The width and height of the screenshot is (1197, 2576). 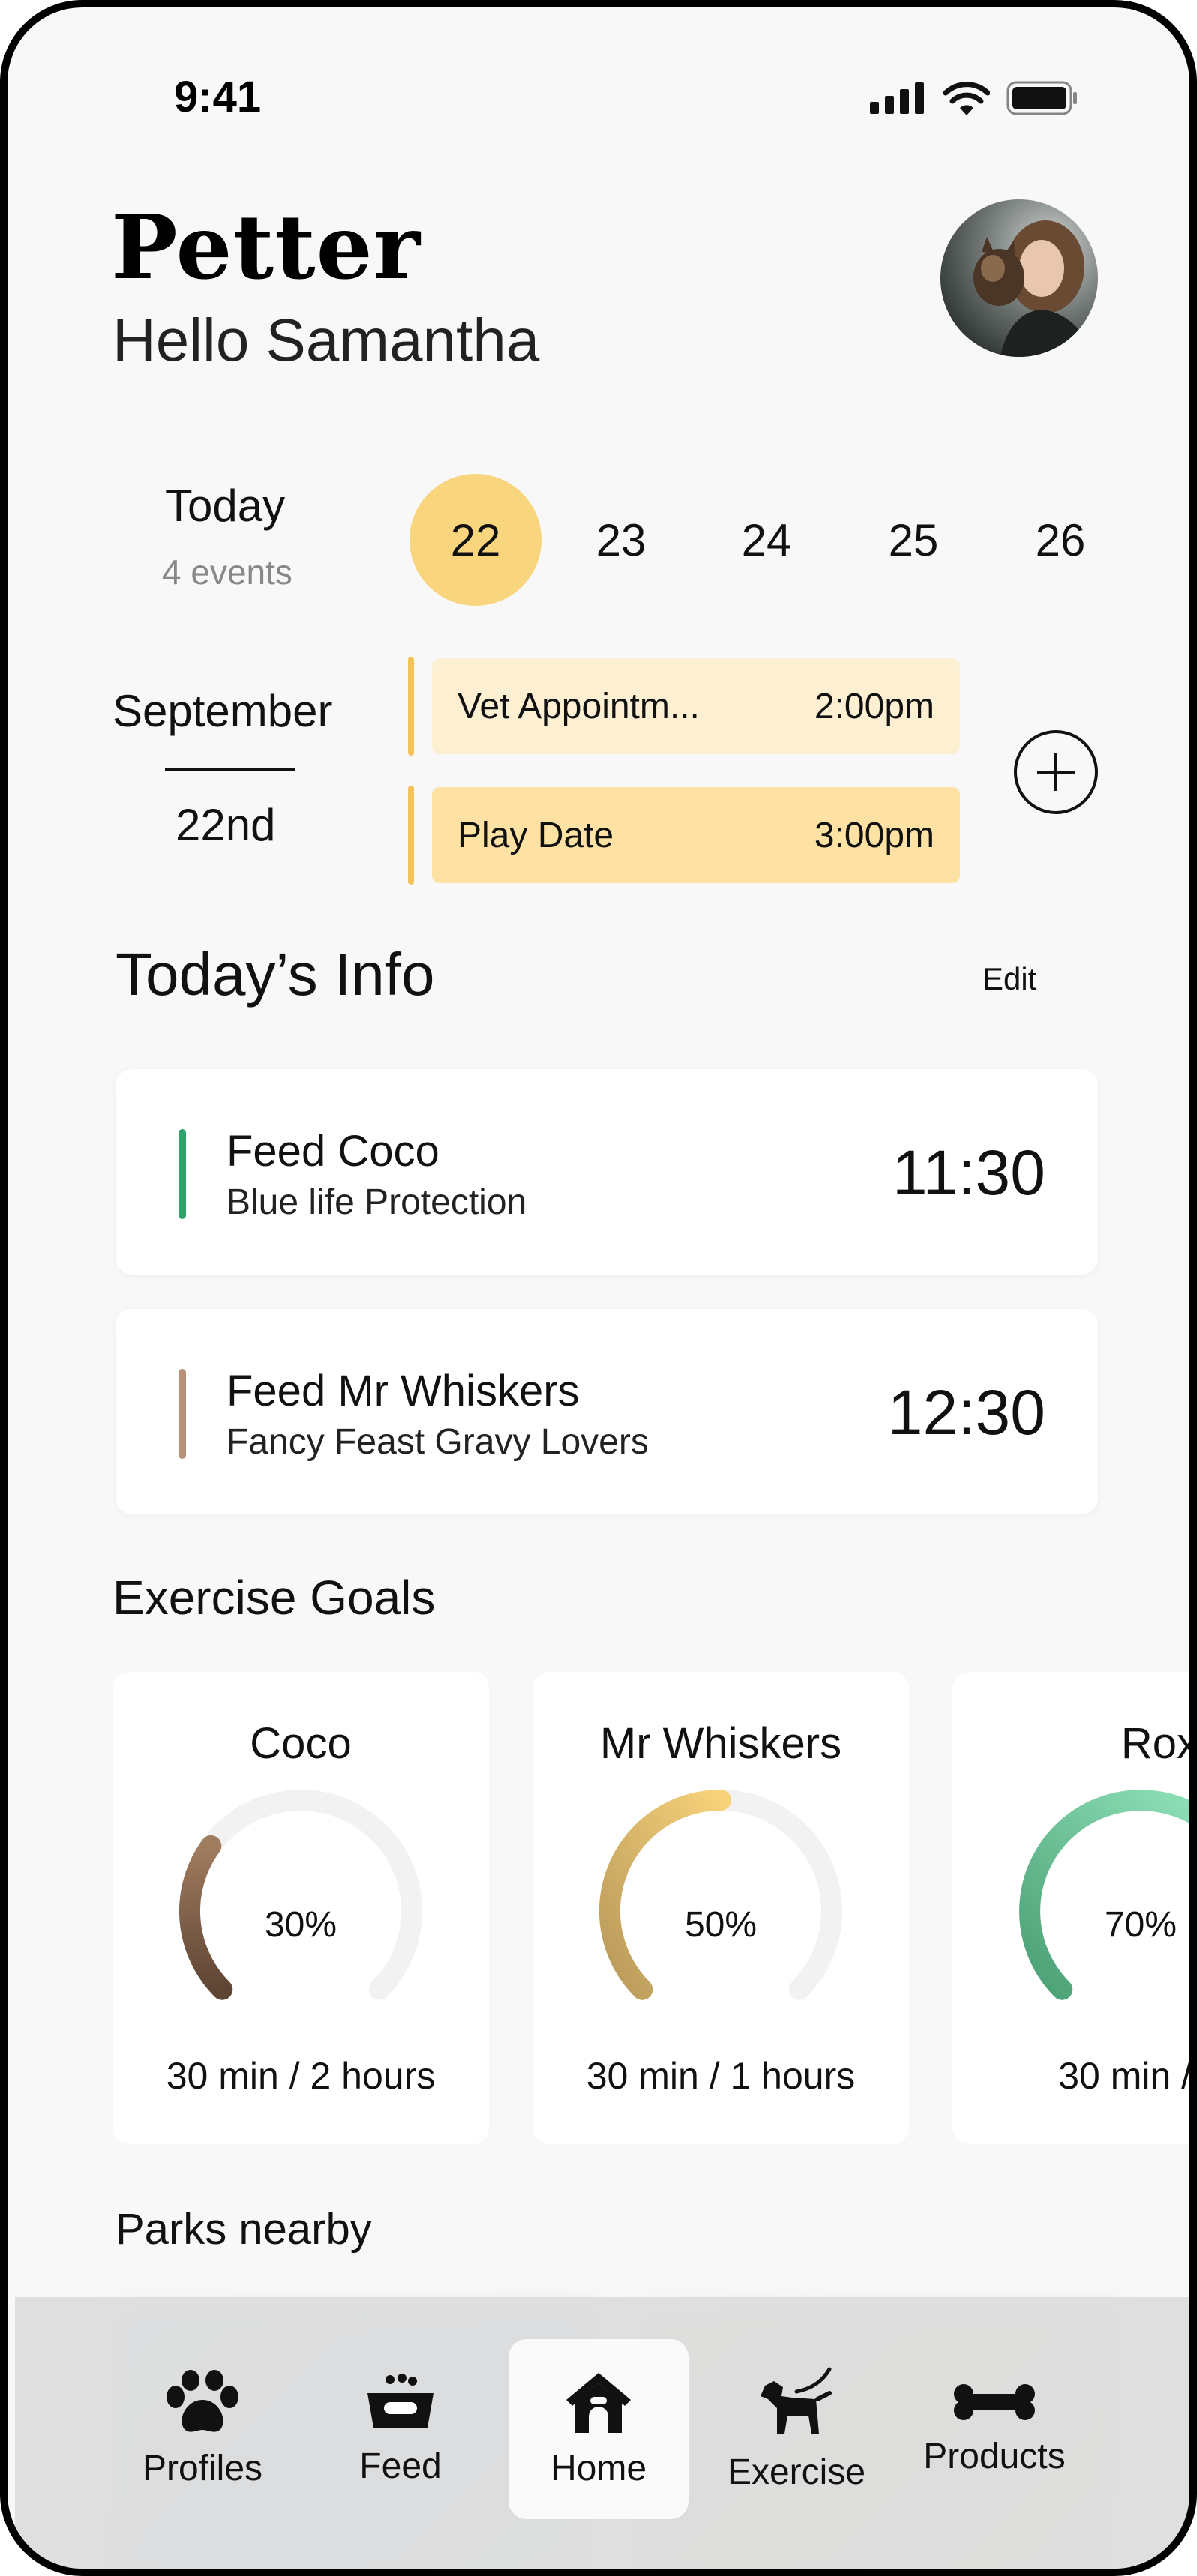 I want to click on avatar, so click(x=1019, y=278).